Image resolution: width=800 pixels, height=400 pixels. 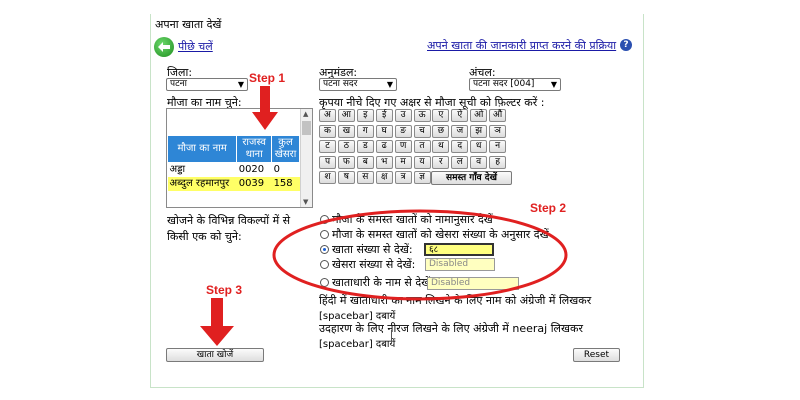 I want to click on col-mouza-name: मौजा का नाम, so click(x=202, y=149).